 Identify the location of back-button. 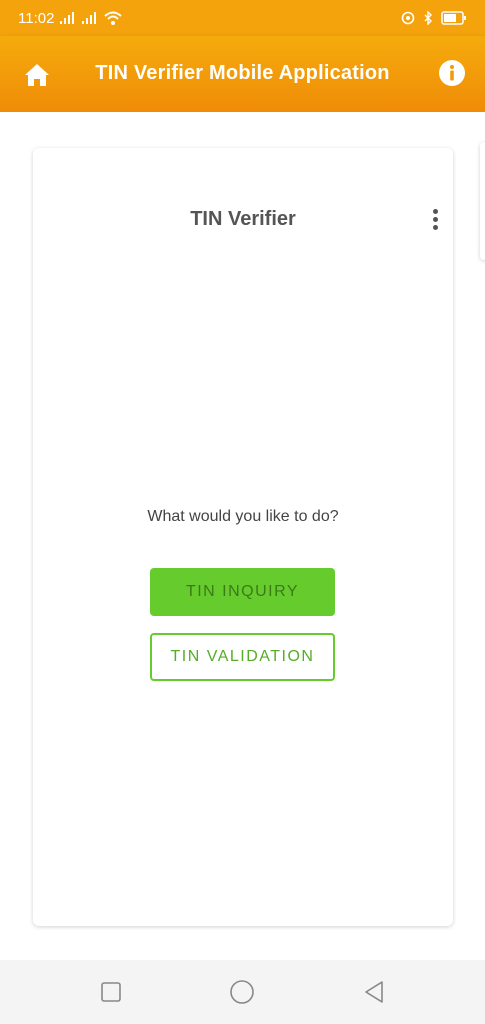
(374, 992).